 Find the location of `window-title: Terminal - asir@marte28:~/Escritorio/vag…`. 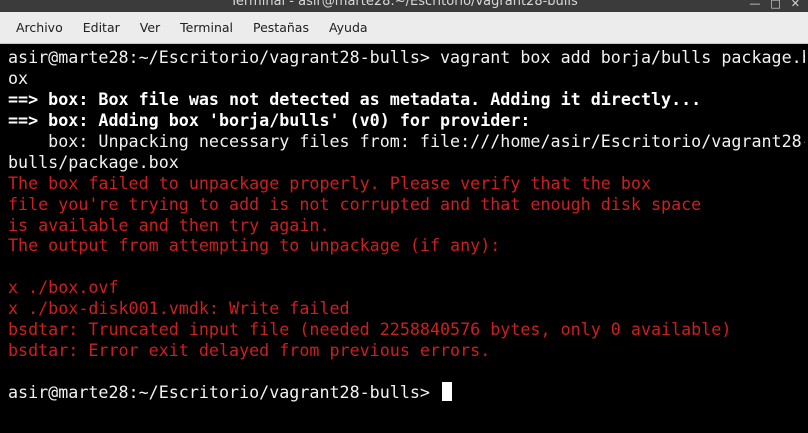

window-title: Terminal - asir@marte28:~/Escritorio/vag… is located at coordinates (404, 4).